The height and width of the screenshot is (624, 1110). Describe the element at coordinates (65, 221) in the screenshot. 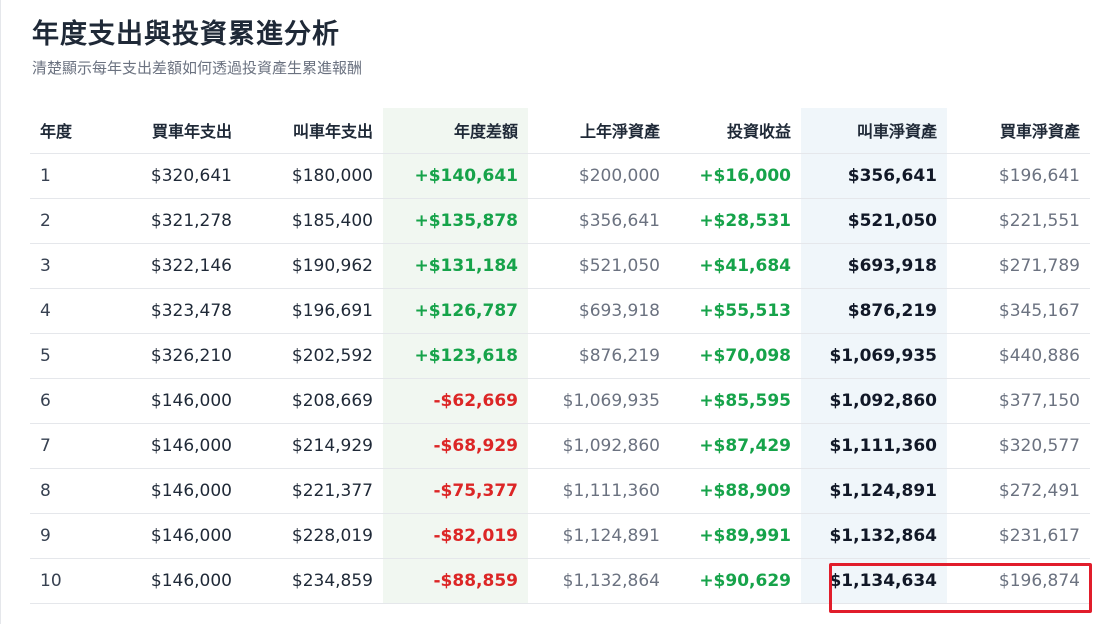

I see `cell-year: 2` at that location.